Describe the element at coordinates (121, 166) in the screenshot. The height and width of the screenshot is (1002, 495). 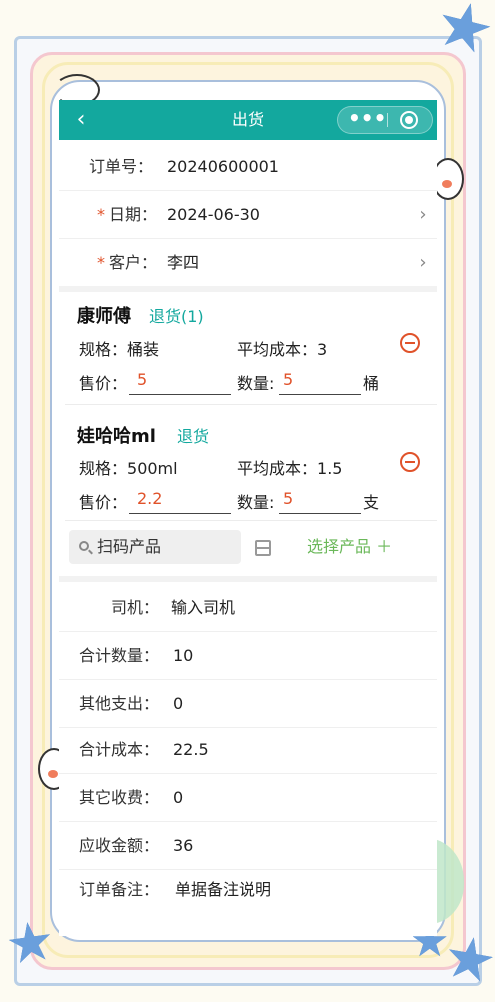
I see `order-number-label: 订单号：` at that location.